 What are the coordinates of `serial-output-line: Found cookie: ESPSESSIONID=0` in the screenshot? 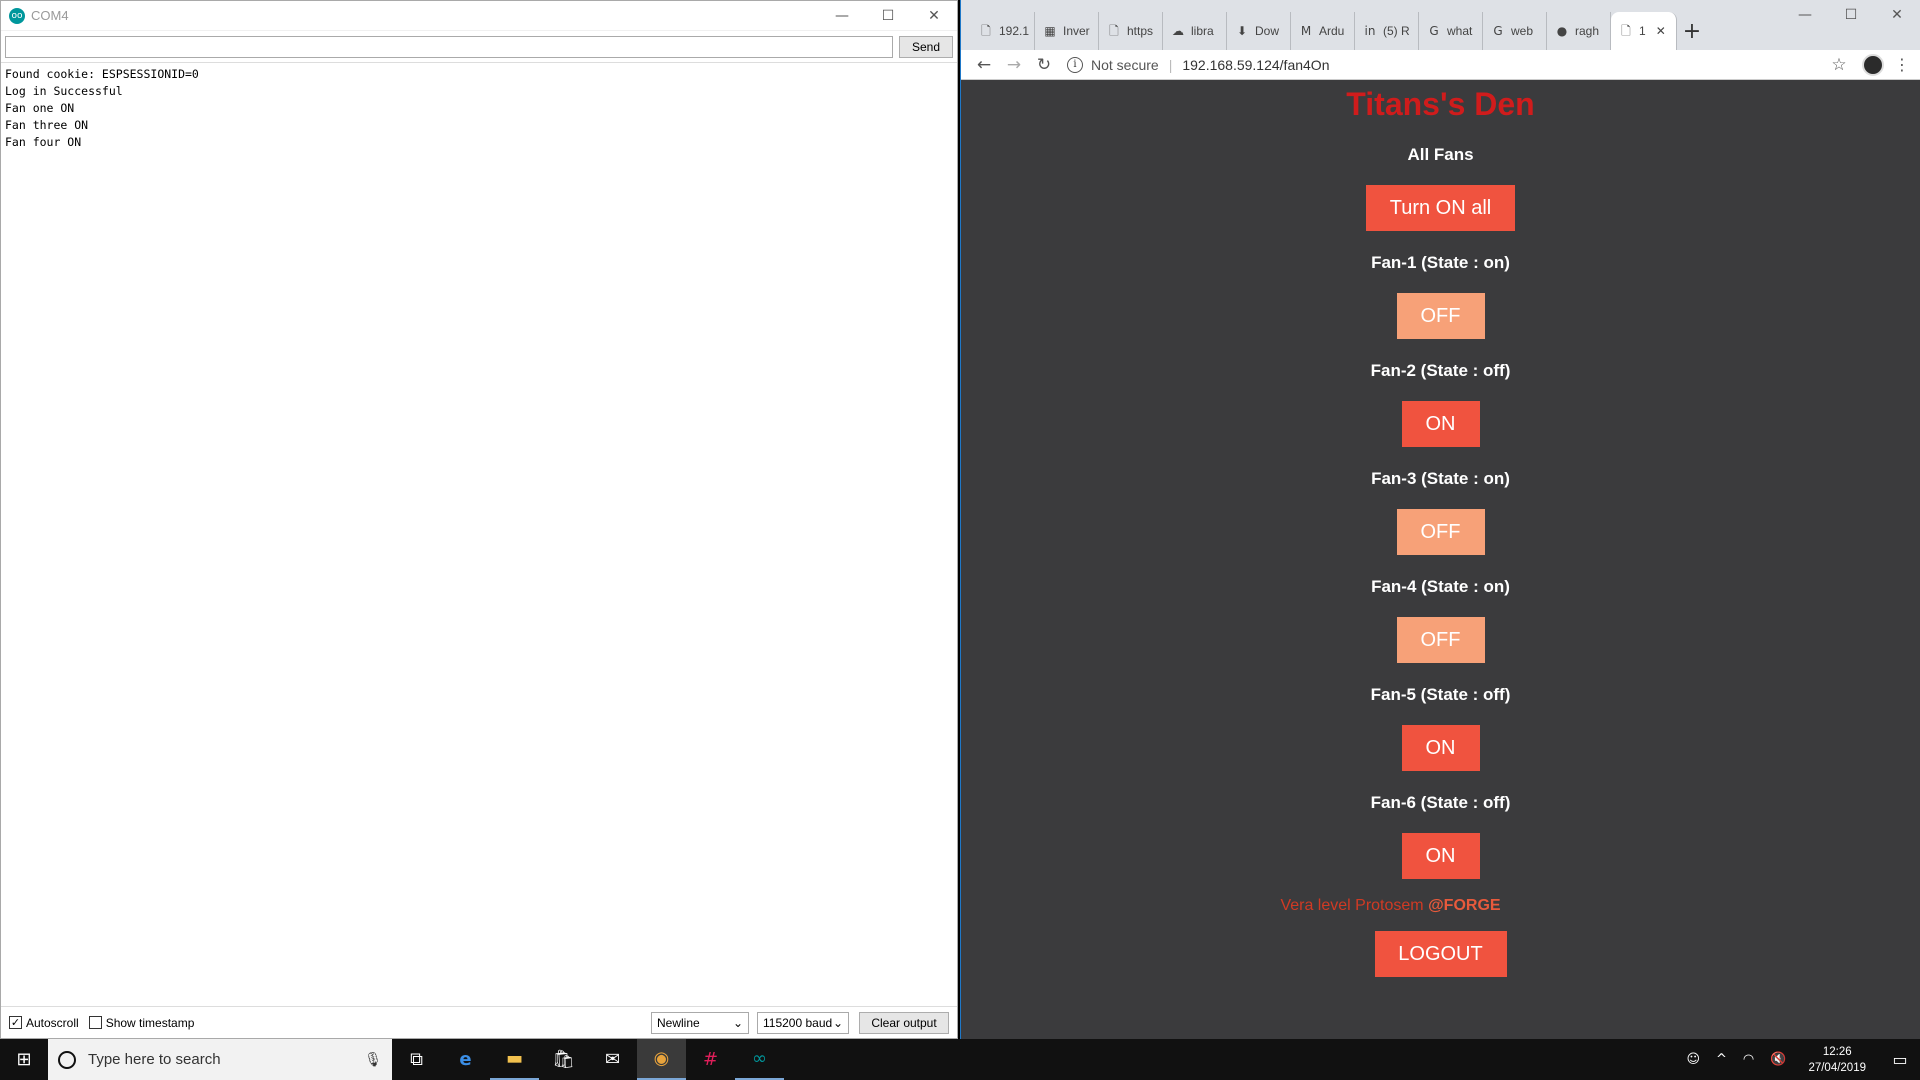 It's located at (102, 74).